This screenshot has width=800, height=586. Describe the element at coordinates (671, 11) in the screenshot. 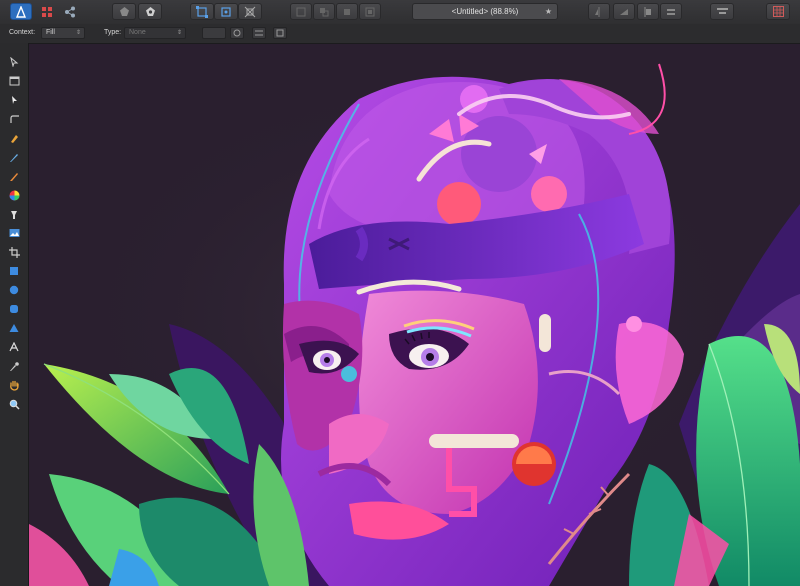

I see `distribute-button` at that location.